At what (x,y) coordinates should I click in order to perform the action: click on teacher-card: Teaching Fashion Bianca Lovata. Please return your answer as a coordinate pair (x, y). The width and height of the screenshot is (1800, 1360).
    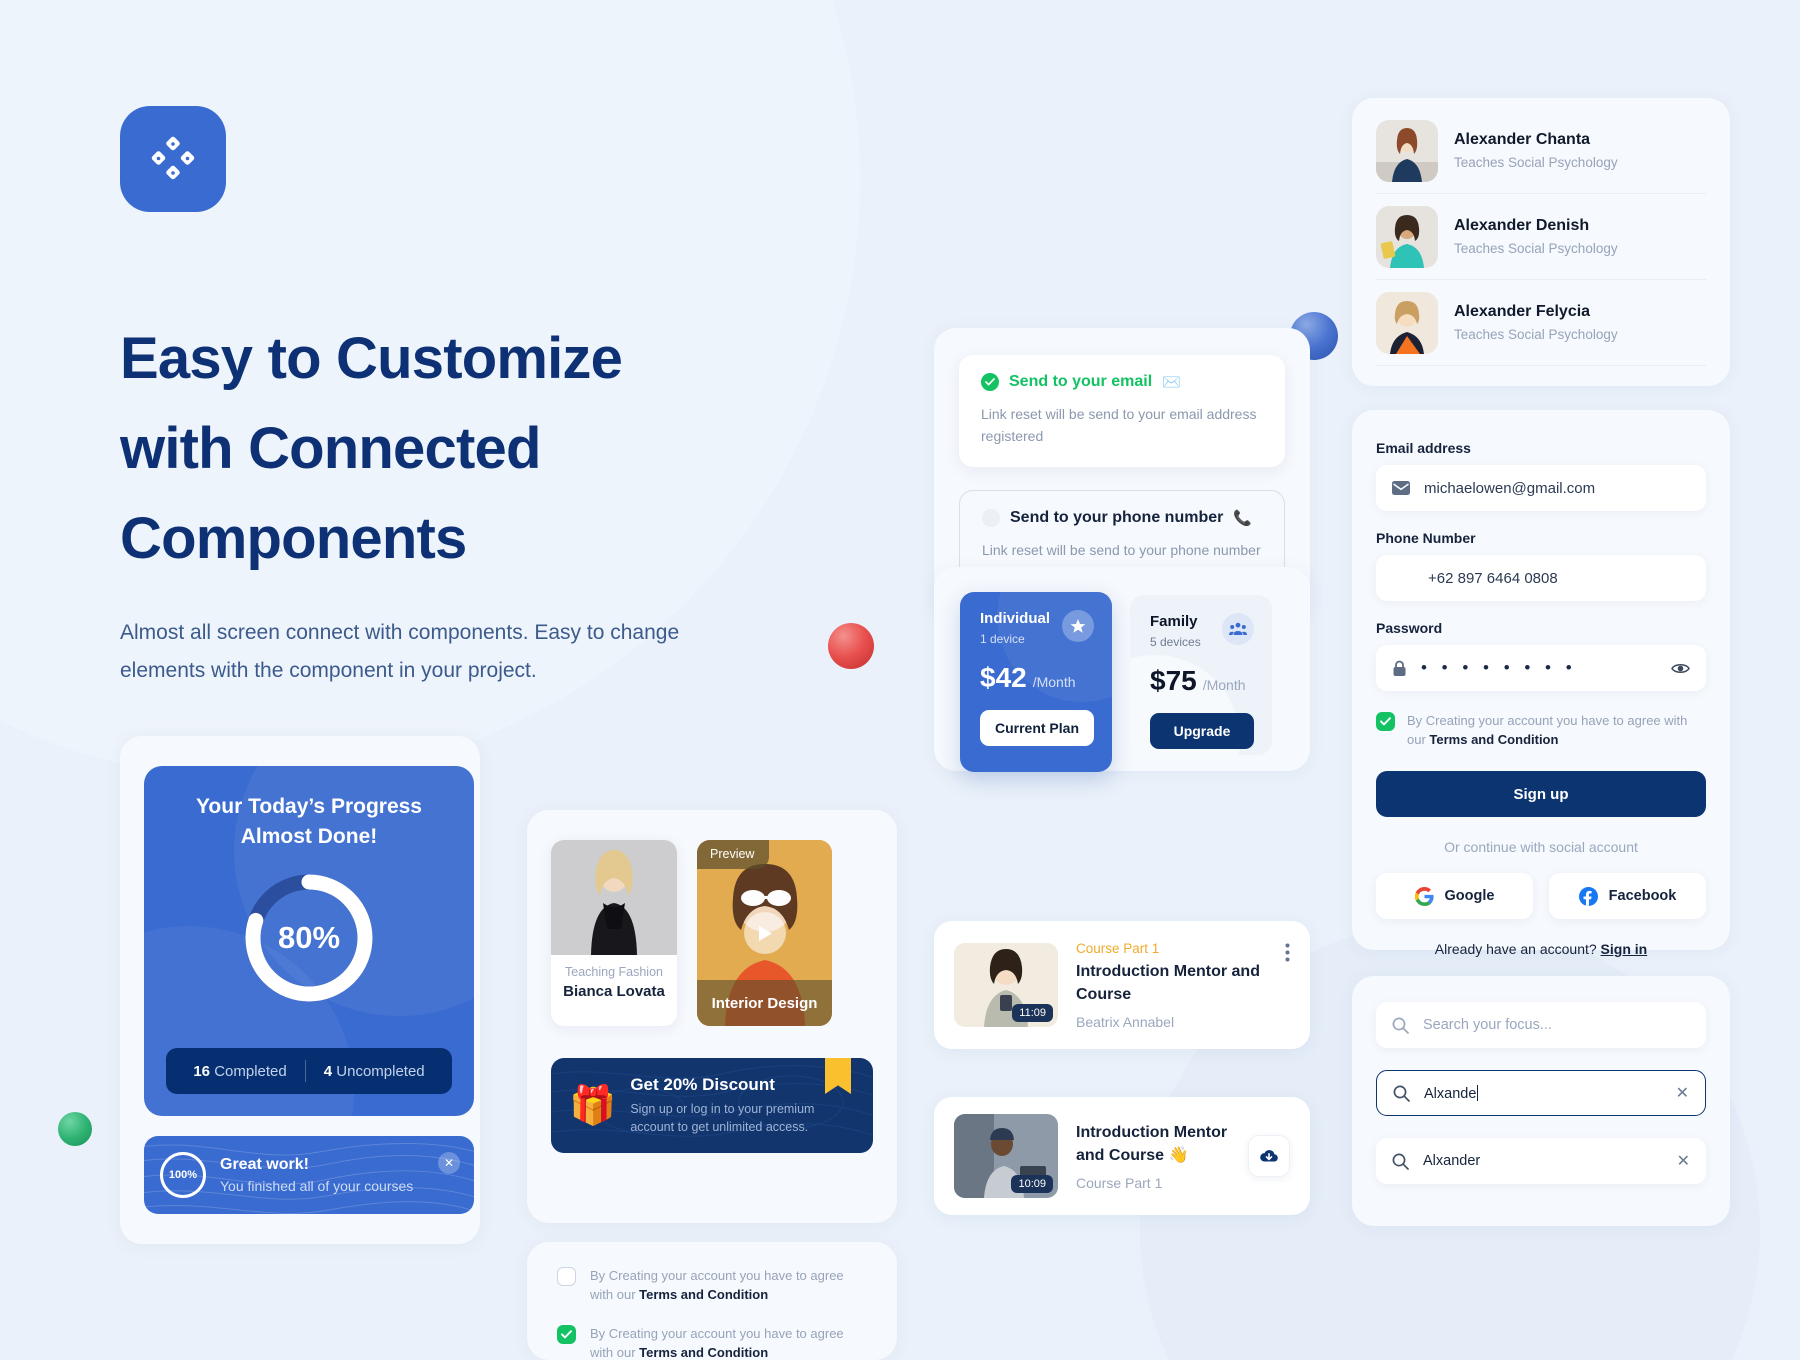
    Looking at the image, I should click on (614, 933).